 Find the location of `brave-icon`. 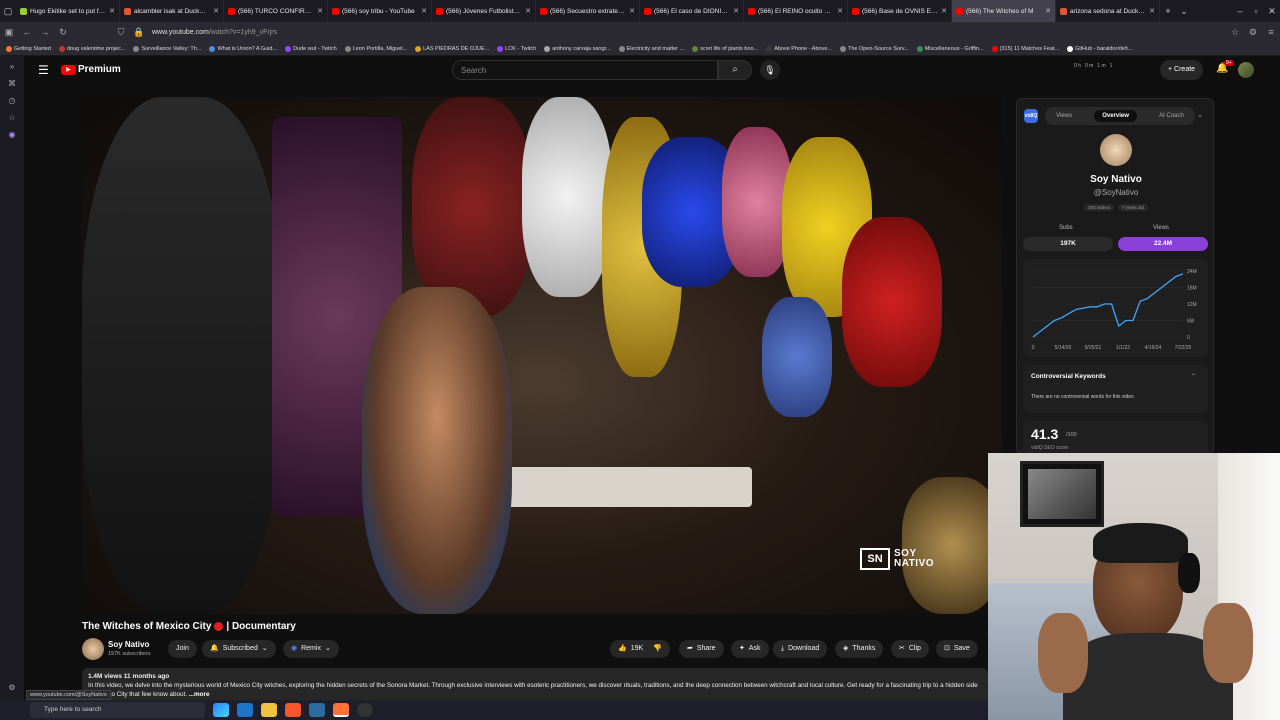

brave-icon is located at coordinates (293, 710).